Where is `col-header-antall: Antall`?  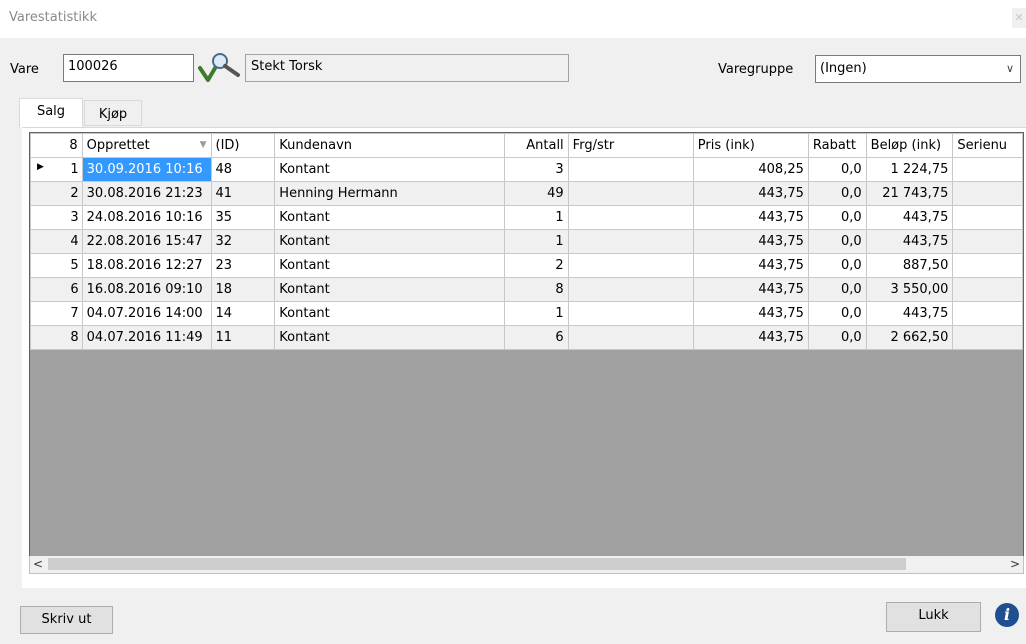
col-header-antall: Antall is located at coordinates (536, 145).